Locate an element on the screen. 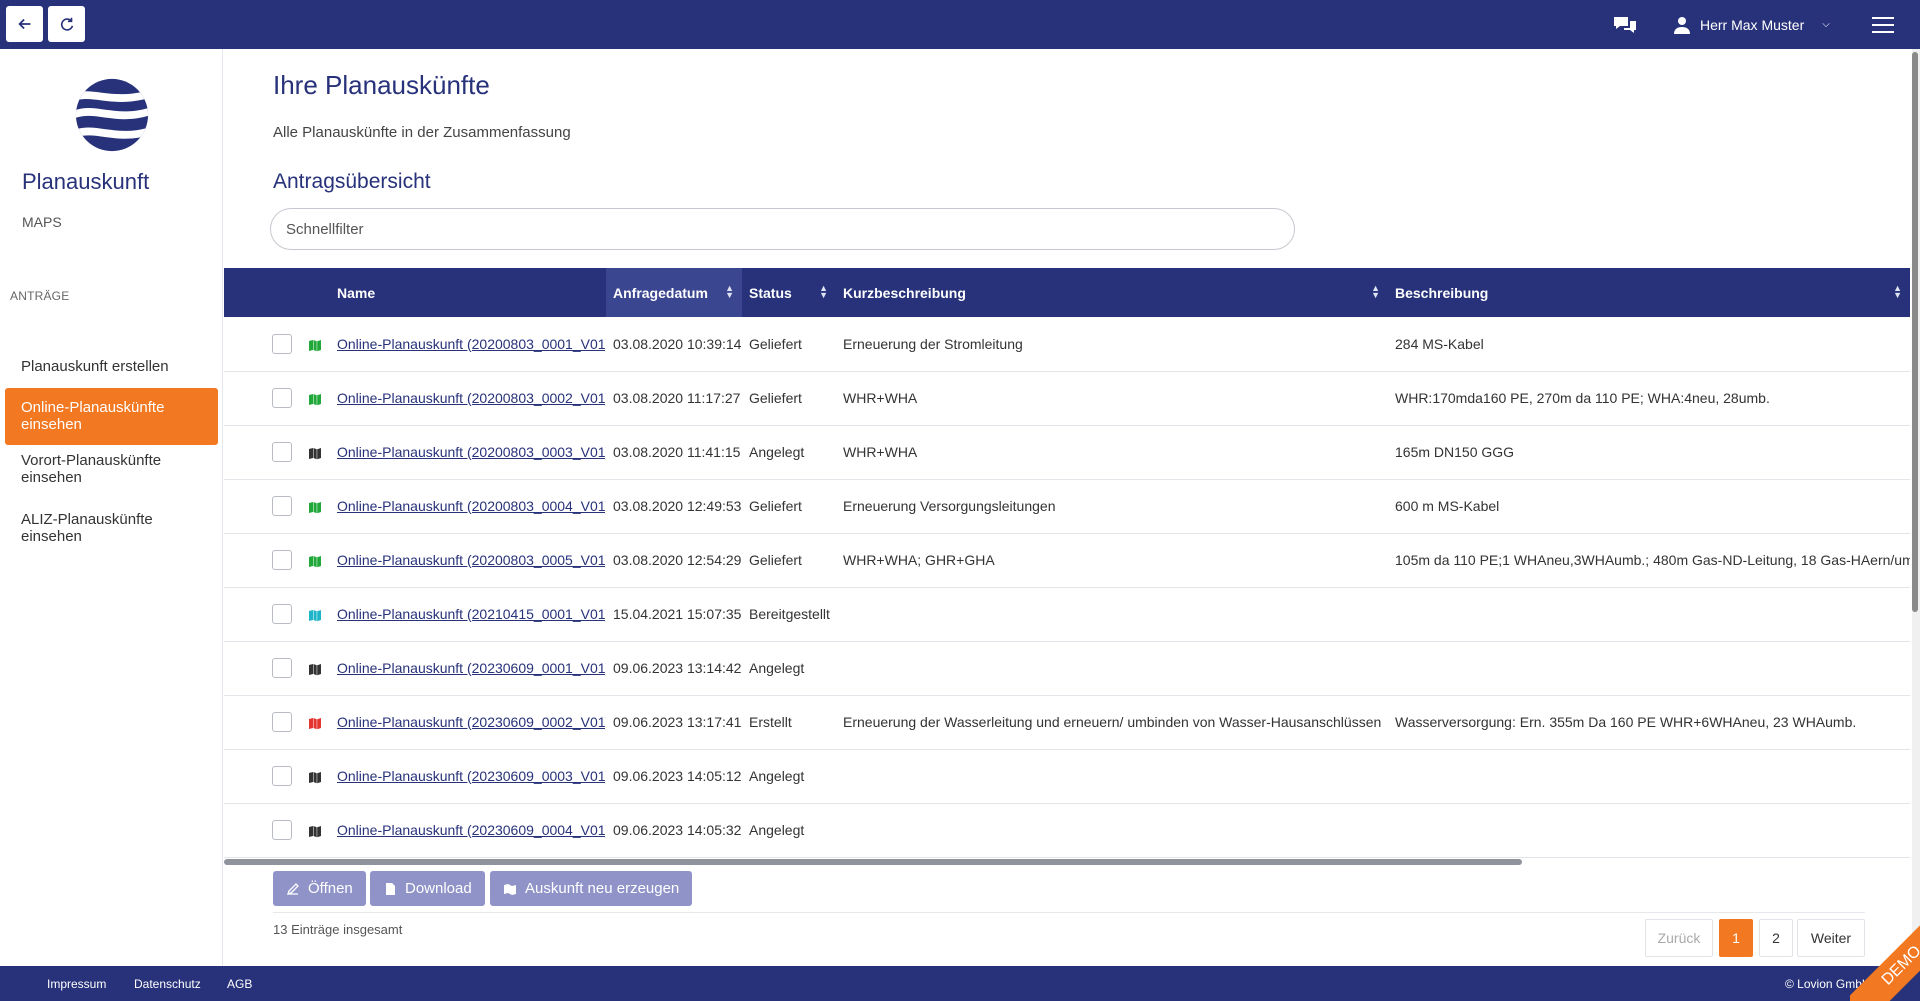  row-name-link: Online-Planauskunft (20230609_0002_V01) is located at coordinates (471, 722).